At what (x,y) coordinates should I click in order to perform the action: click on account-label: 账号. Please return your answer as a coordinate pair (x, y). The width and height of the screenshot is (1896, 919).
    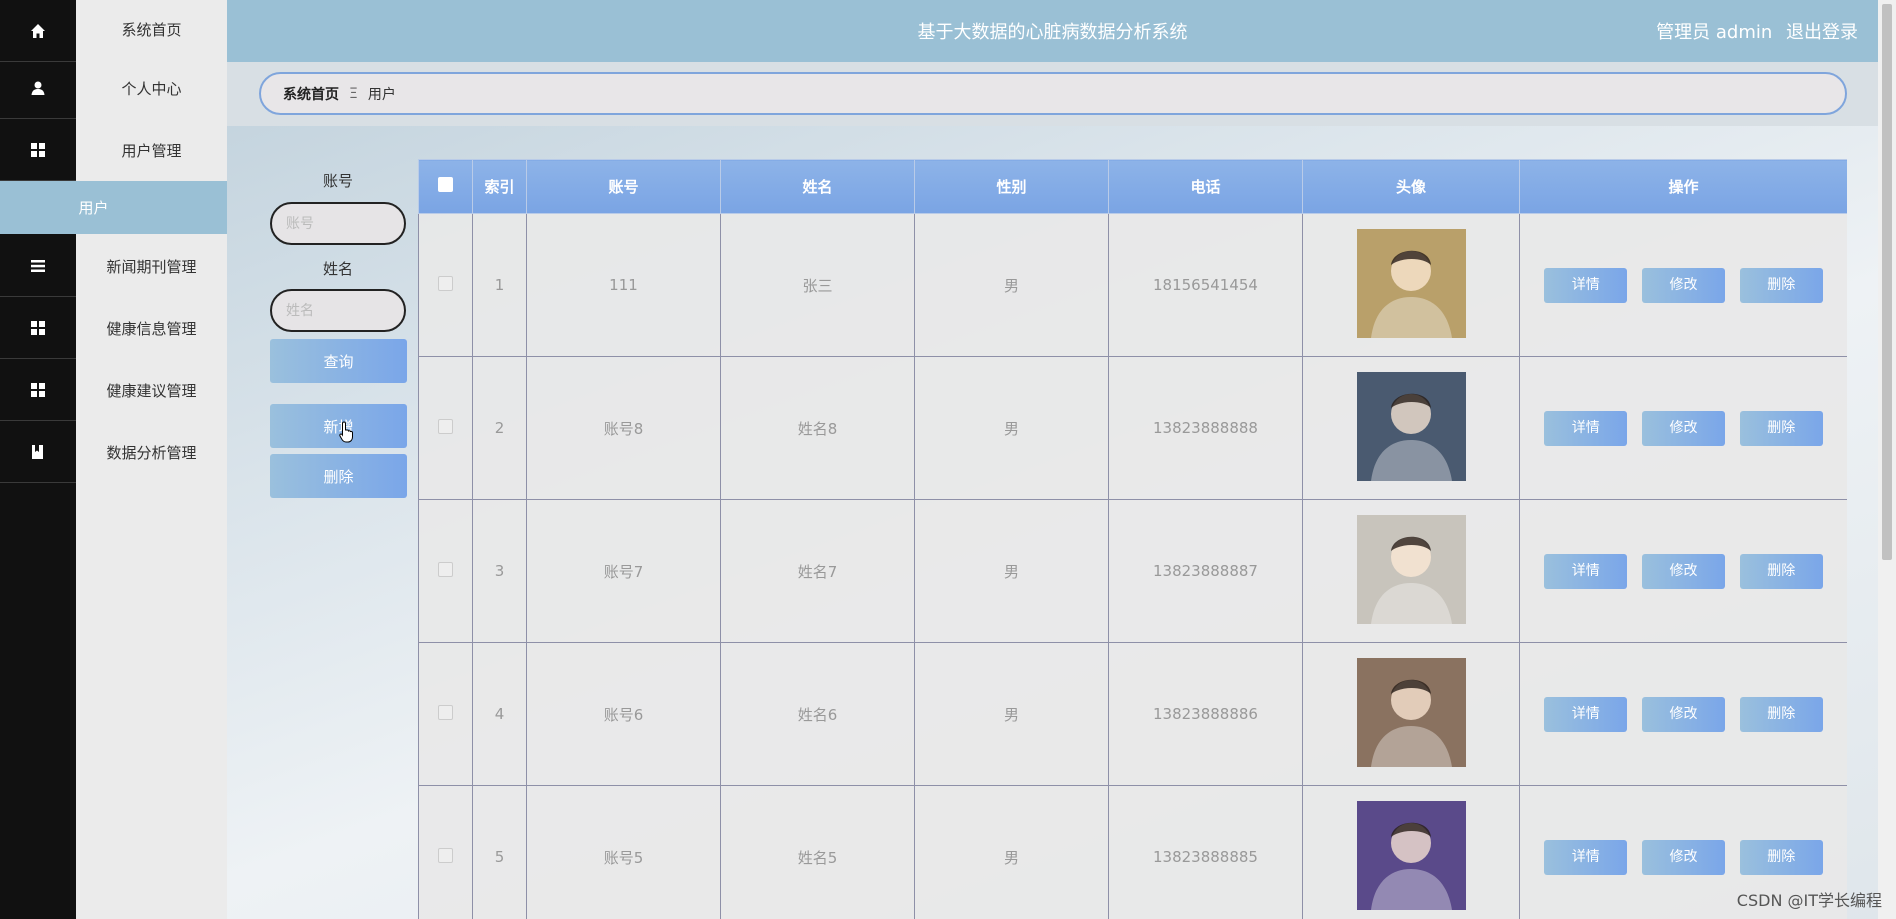
    Looking at the image, I should click on (337, 181).